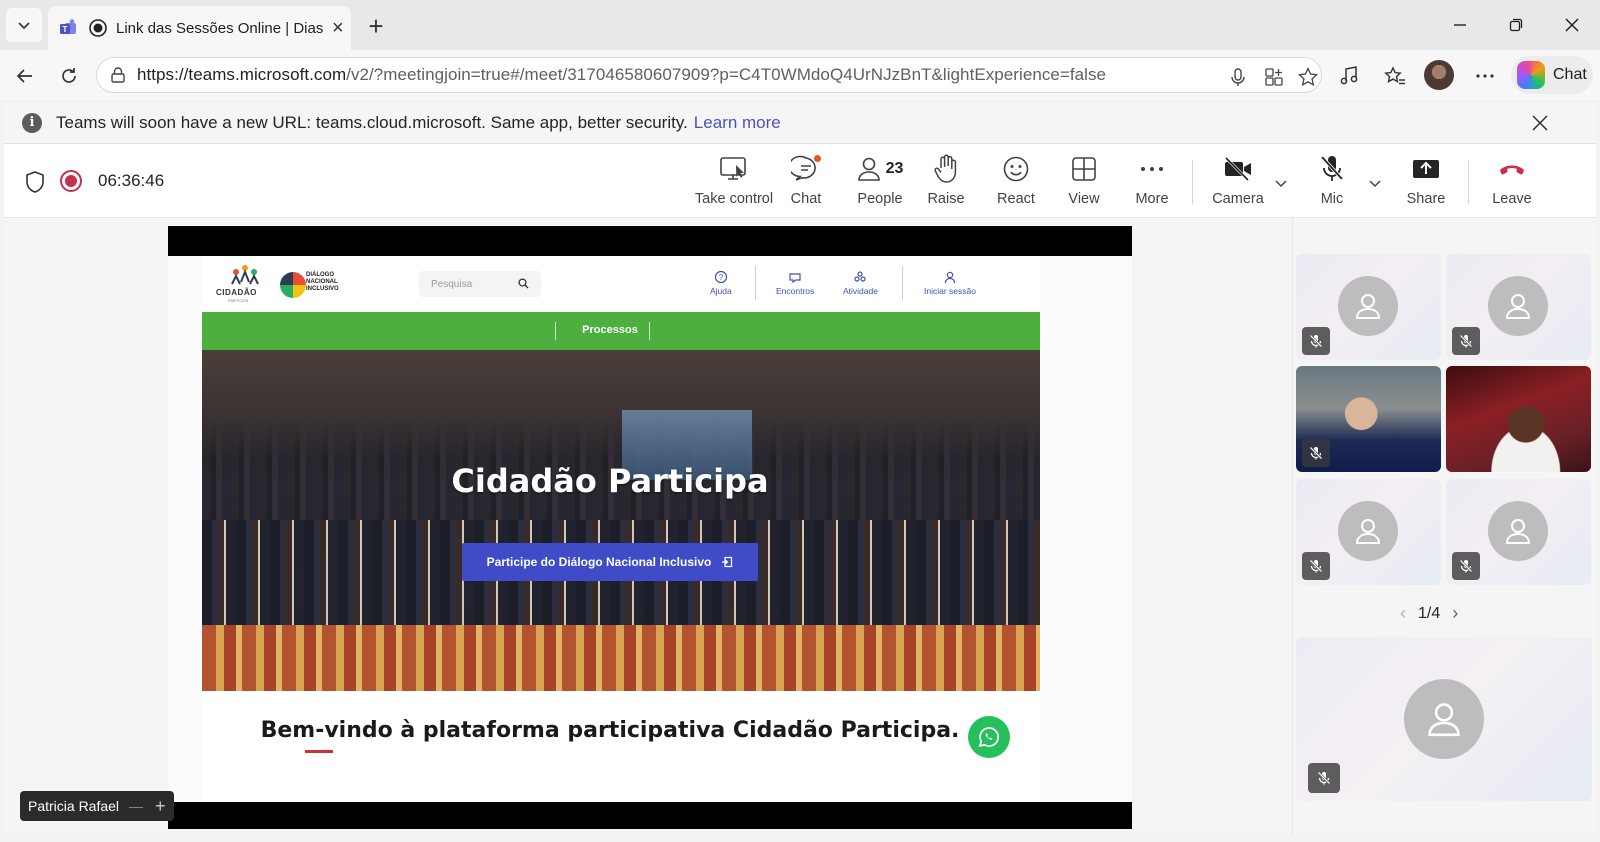 The image size is (1600, 842). I want to click on people-label: People, so click(880, 199).